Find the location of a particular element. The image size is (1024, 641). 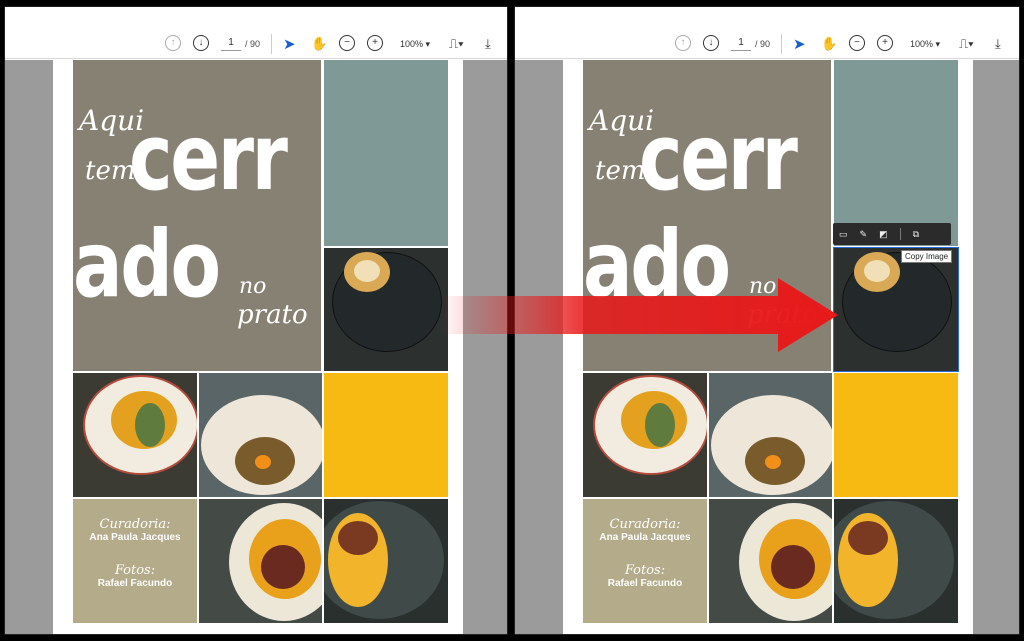

cover-title-block: Aqui tem cerr ado no prato is located at coordinates (197, 215).